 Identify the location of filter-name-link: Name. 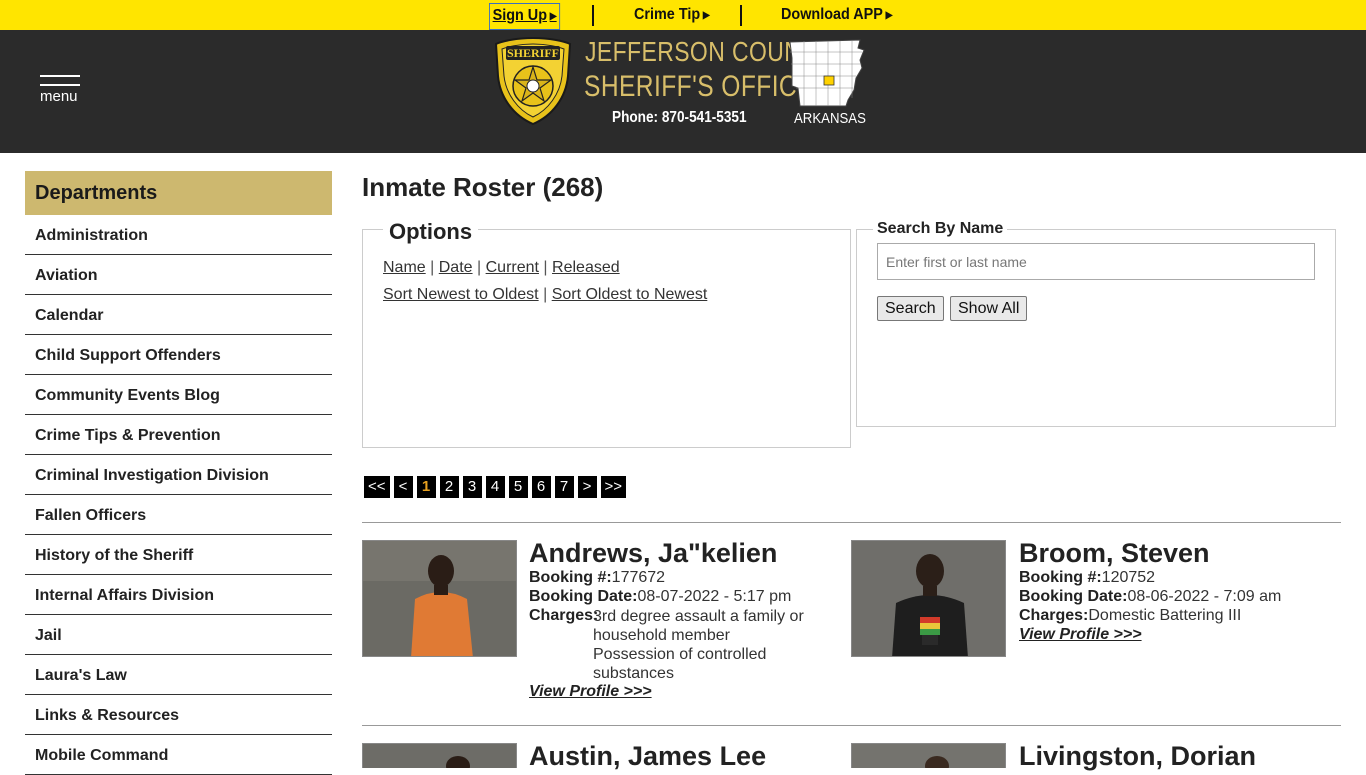
(404, 267).